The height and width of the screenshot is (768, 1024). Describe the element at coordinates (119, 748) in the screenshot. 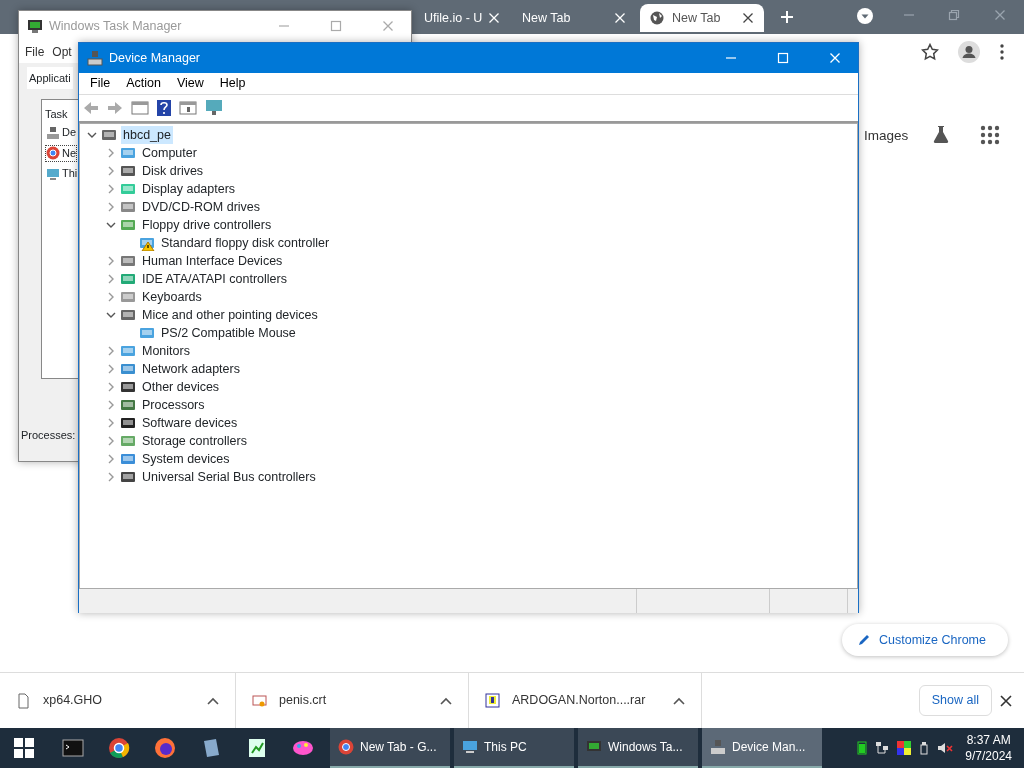

I see `chrome-icon` at that location.